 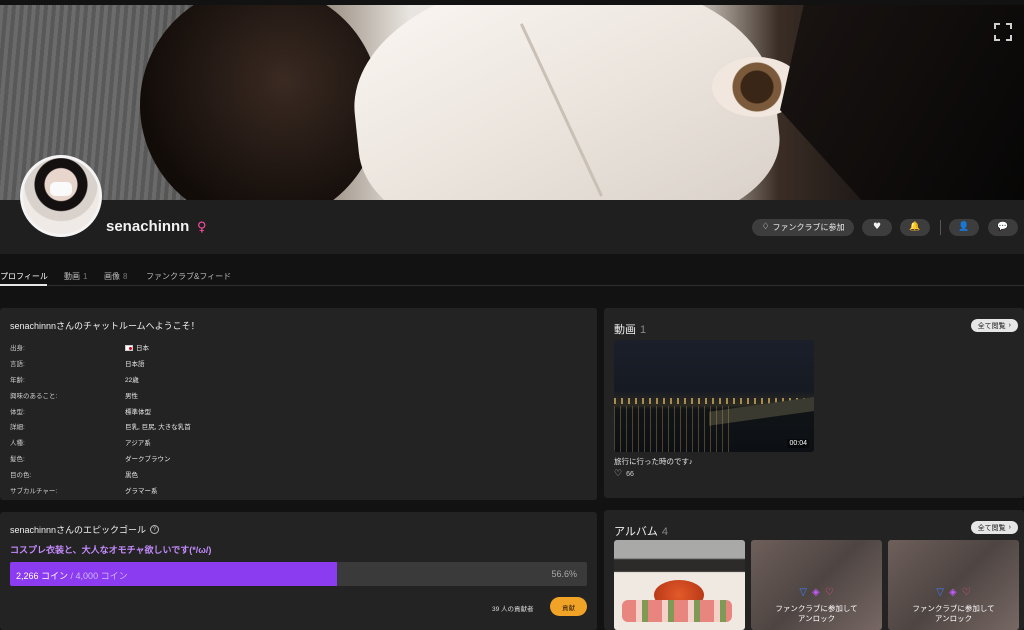 What do you see at coordinates (202, 227) in the screenshot?
I see `female-icon: ♀` at bounding box center [202, 227].